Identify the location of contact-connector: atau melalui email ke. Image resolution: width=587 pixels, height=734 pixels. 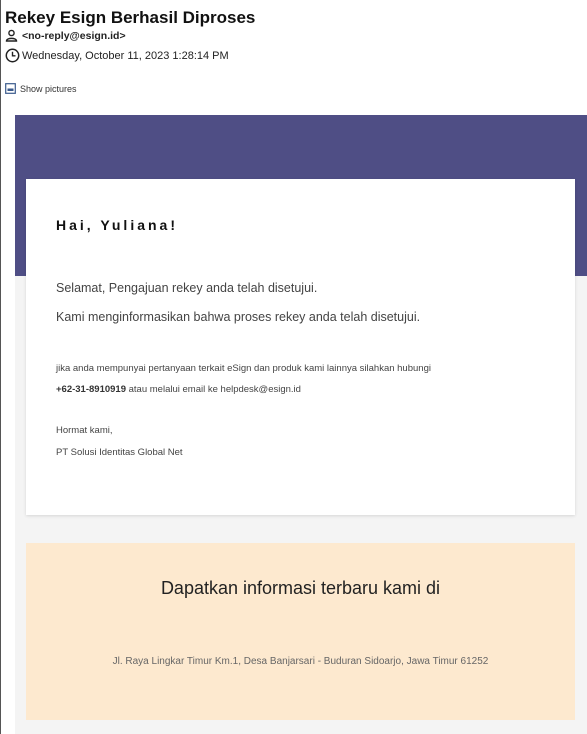
(173, 389).